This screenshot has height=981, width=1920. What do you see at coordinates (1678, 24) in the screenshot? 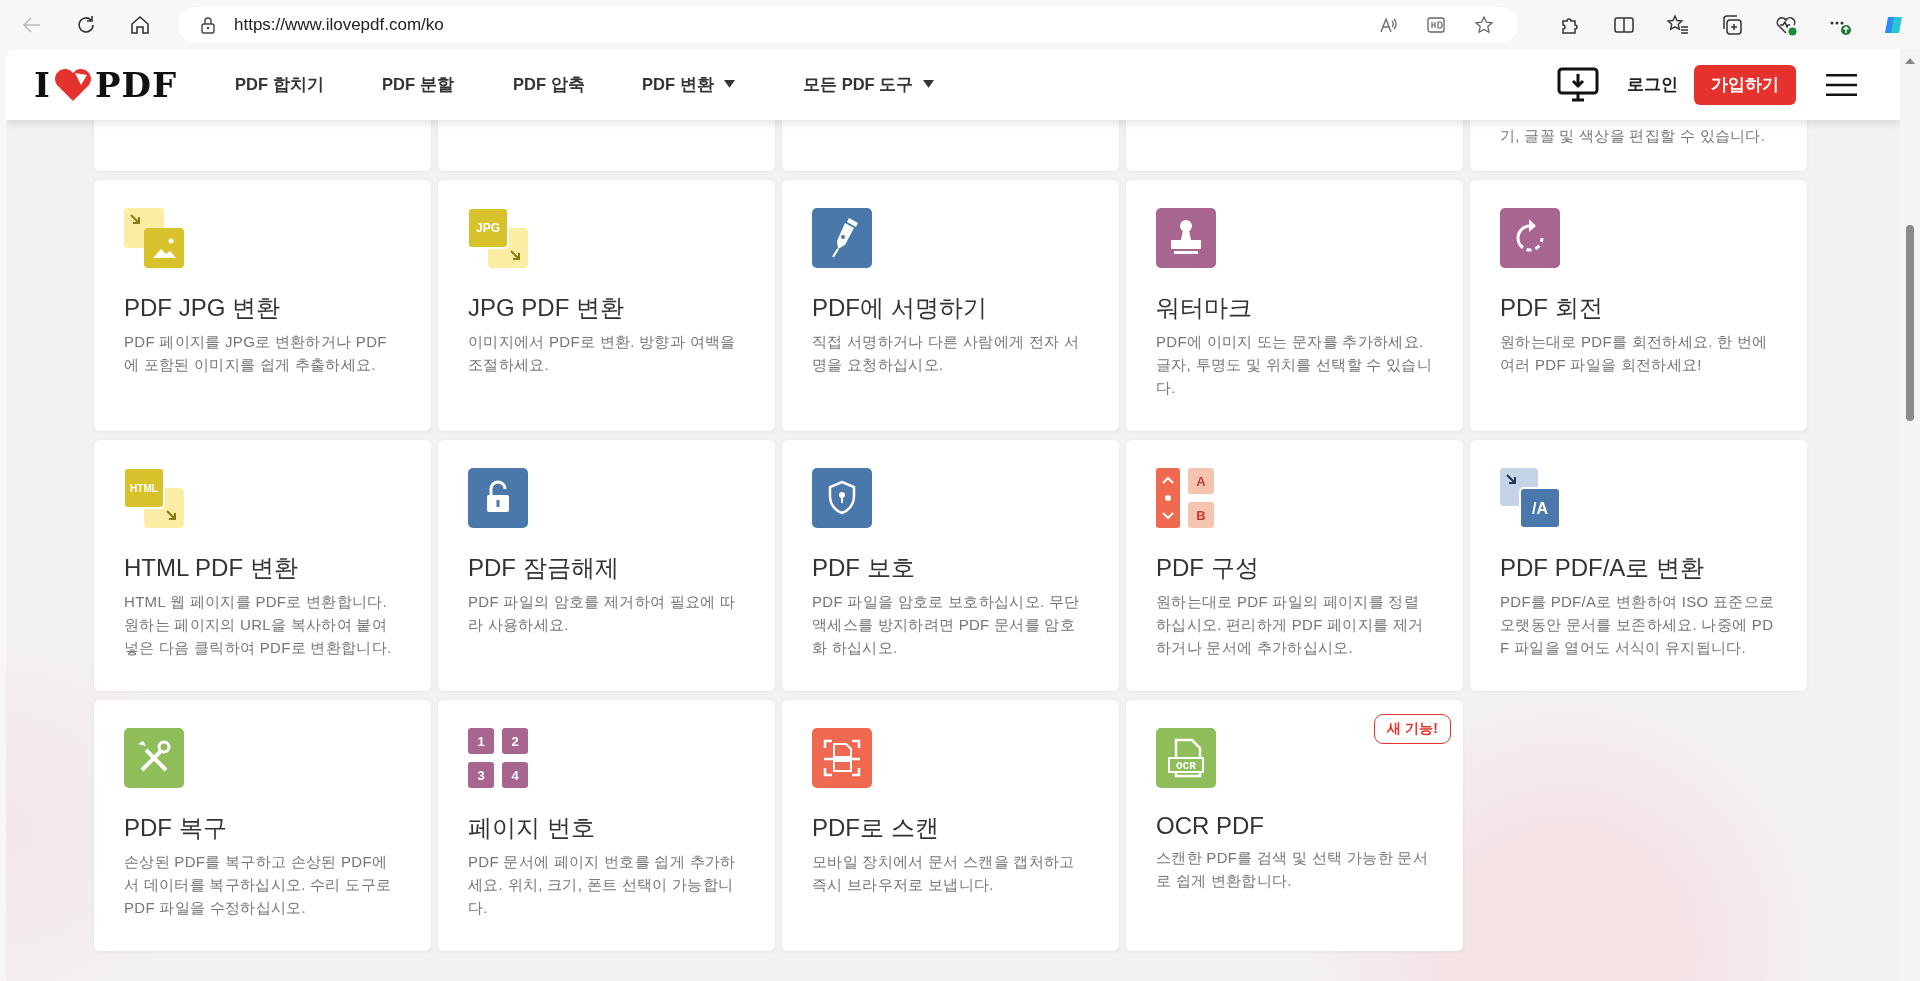
I see `favorites-icon` at bounding box center [1678, 24].